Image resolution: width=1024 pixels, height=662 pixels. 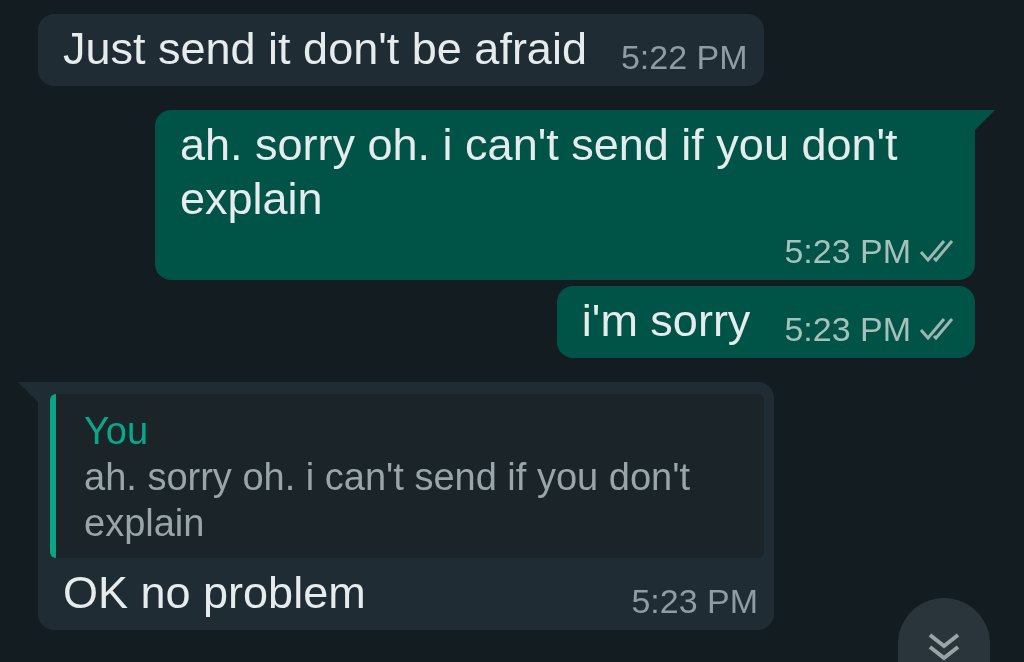 I want to click on scroll-down-button, so click(x=944, y=630).